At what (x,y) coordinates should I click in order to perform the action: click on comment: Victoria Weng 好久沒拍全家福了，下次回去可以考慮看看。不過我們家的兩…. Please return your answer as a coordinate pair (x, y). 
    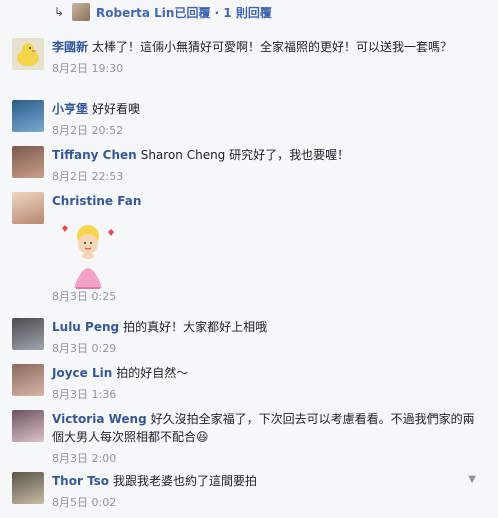
    Looking at the image, I should click on (247, 438).